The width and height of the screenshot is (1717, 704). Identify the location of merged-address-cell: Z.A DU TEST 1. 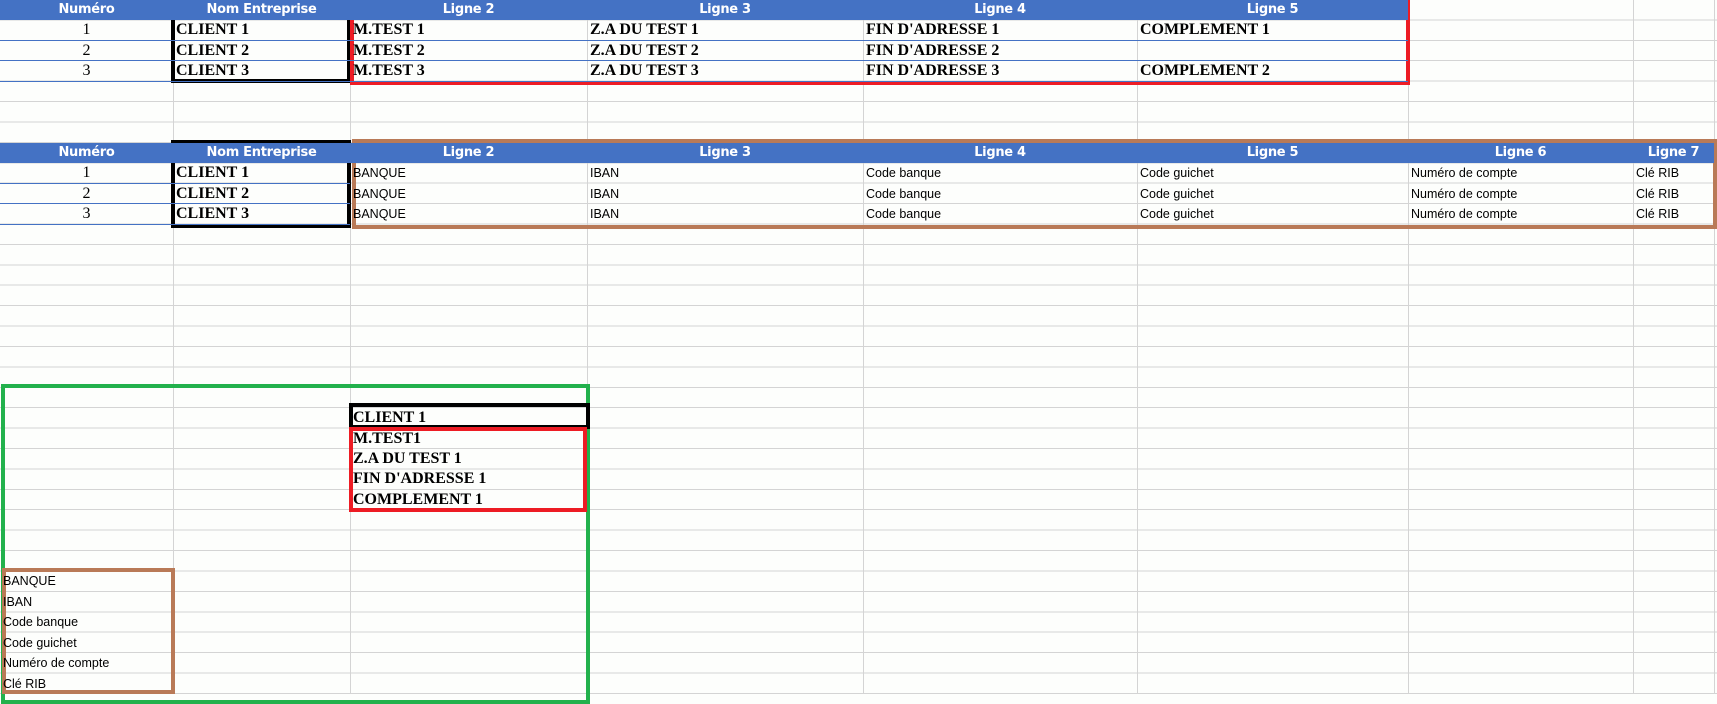
(468, 459).